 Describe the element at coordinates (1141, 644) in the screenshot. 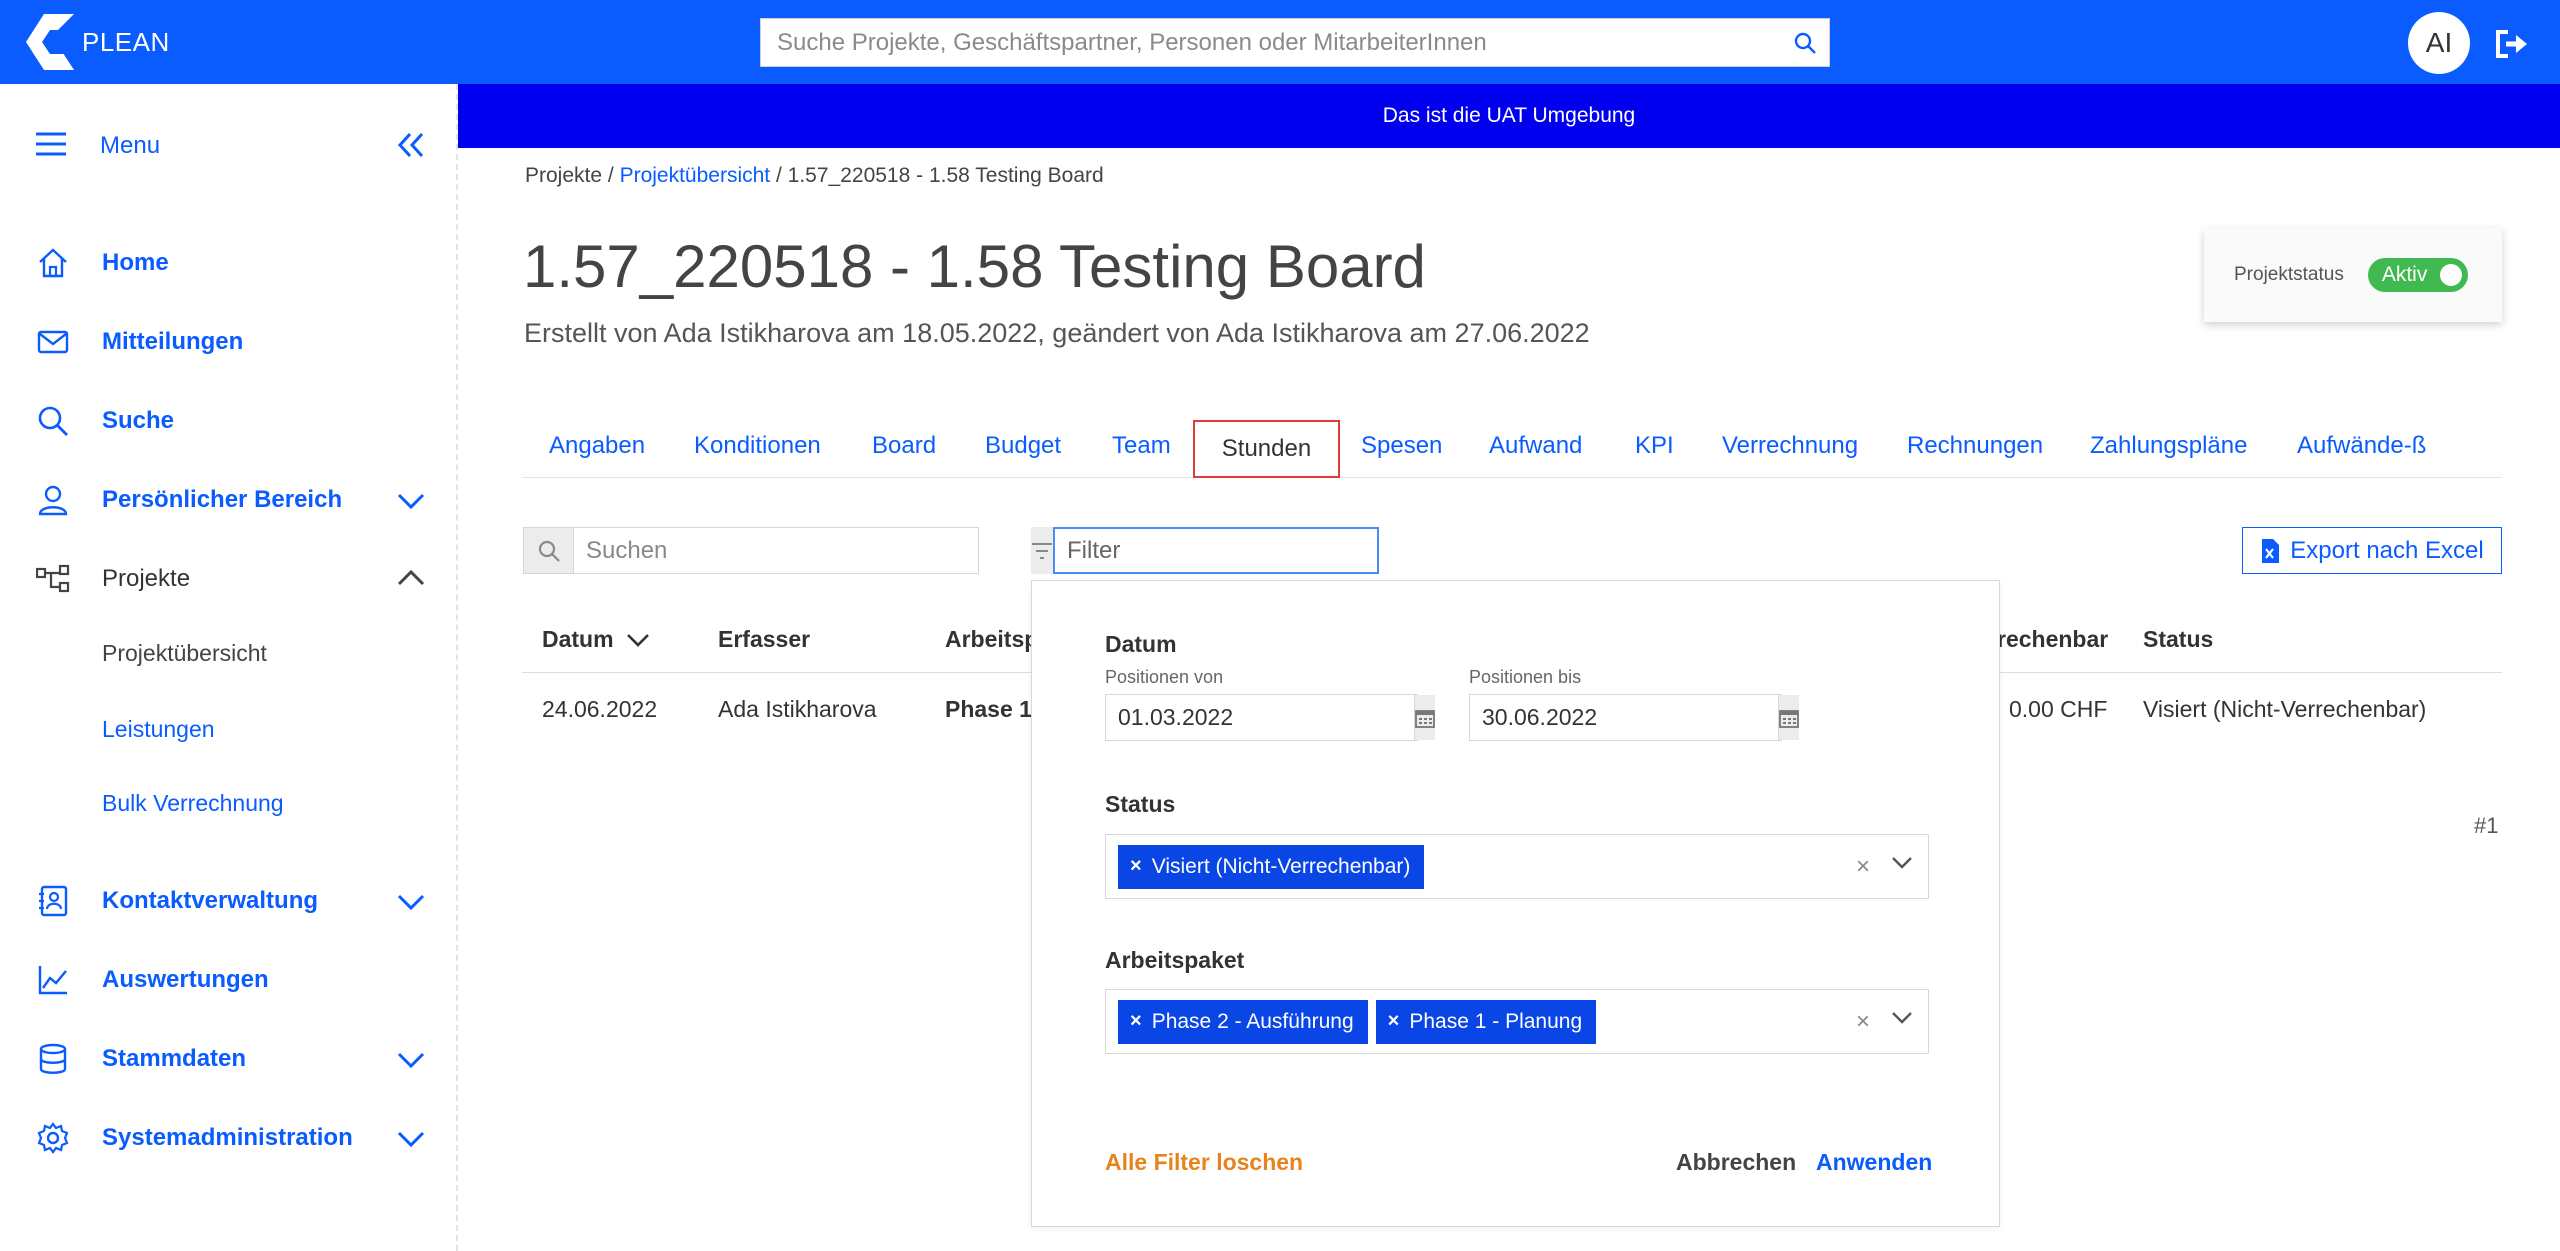

I see `filter-datum-heading: Datum` at that location.